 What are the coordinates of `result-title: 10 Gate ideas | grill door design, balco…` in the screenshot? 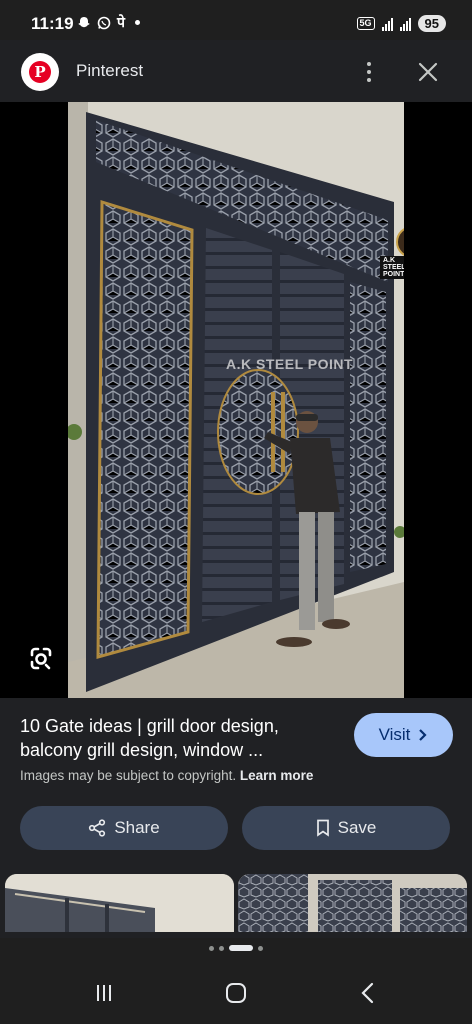 It's located at (179, 738).